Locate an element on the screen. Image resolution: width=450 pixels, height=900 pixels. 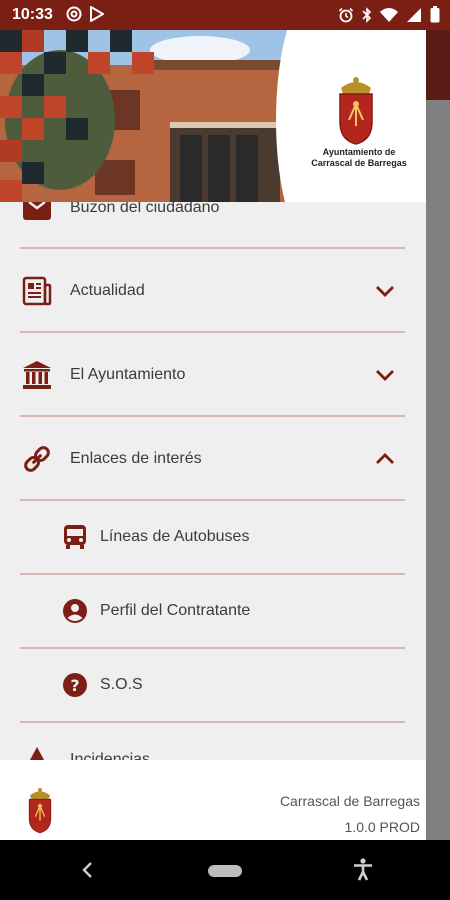
home-pill-button is located at coordinates (225, 871).